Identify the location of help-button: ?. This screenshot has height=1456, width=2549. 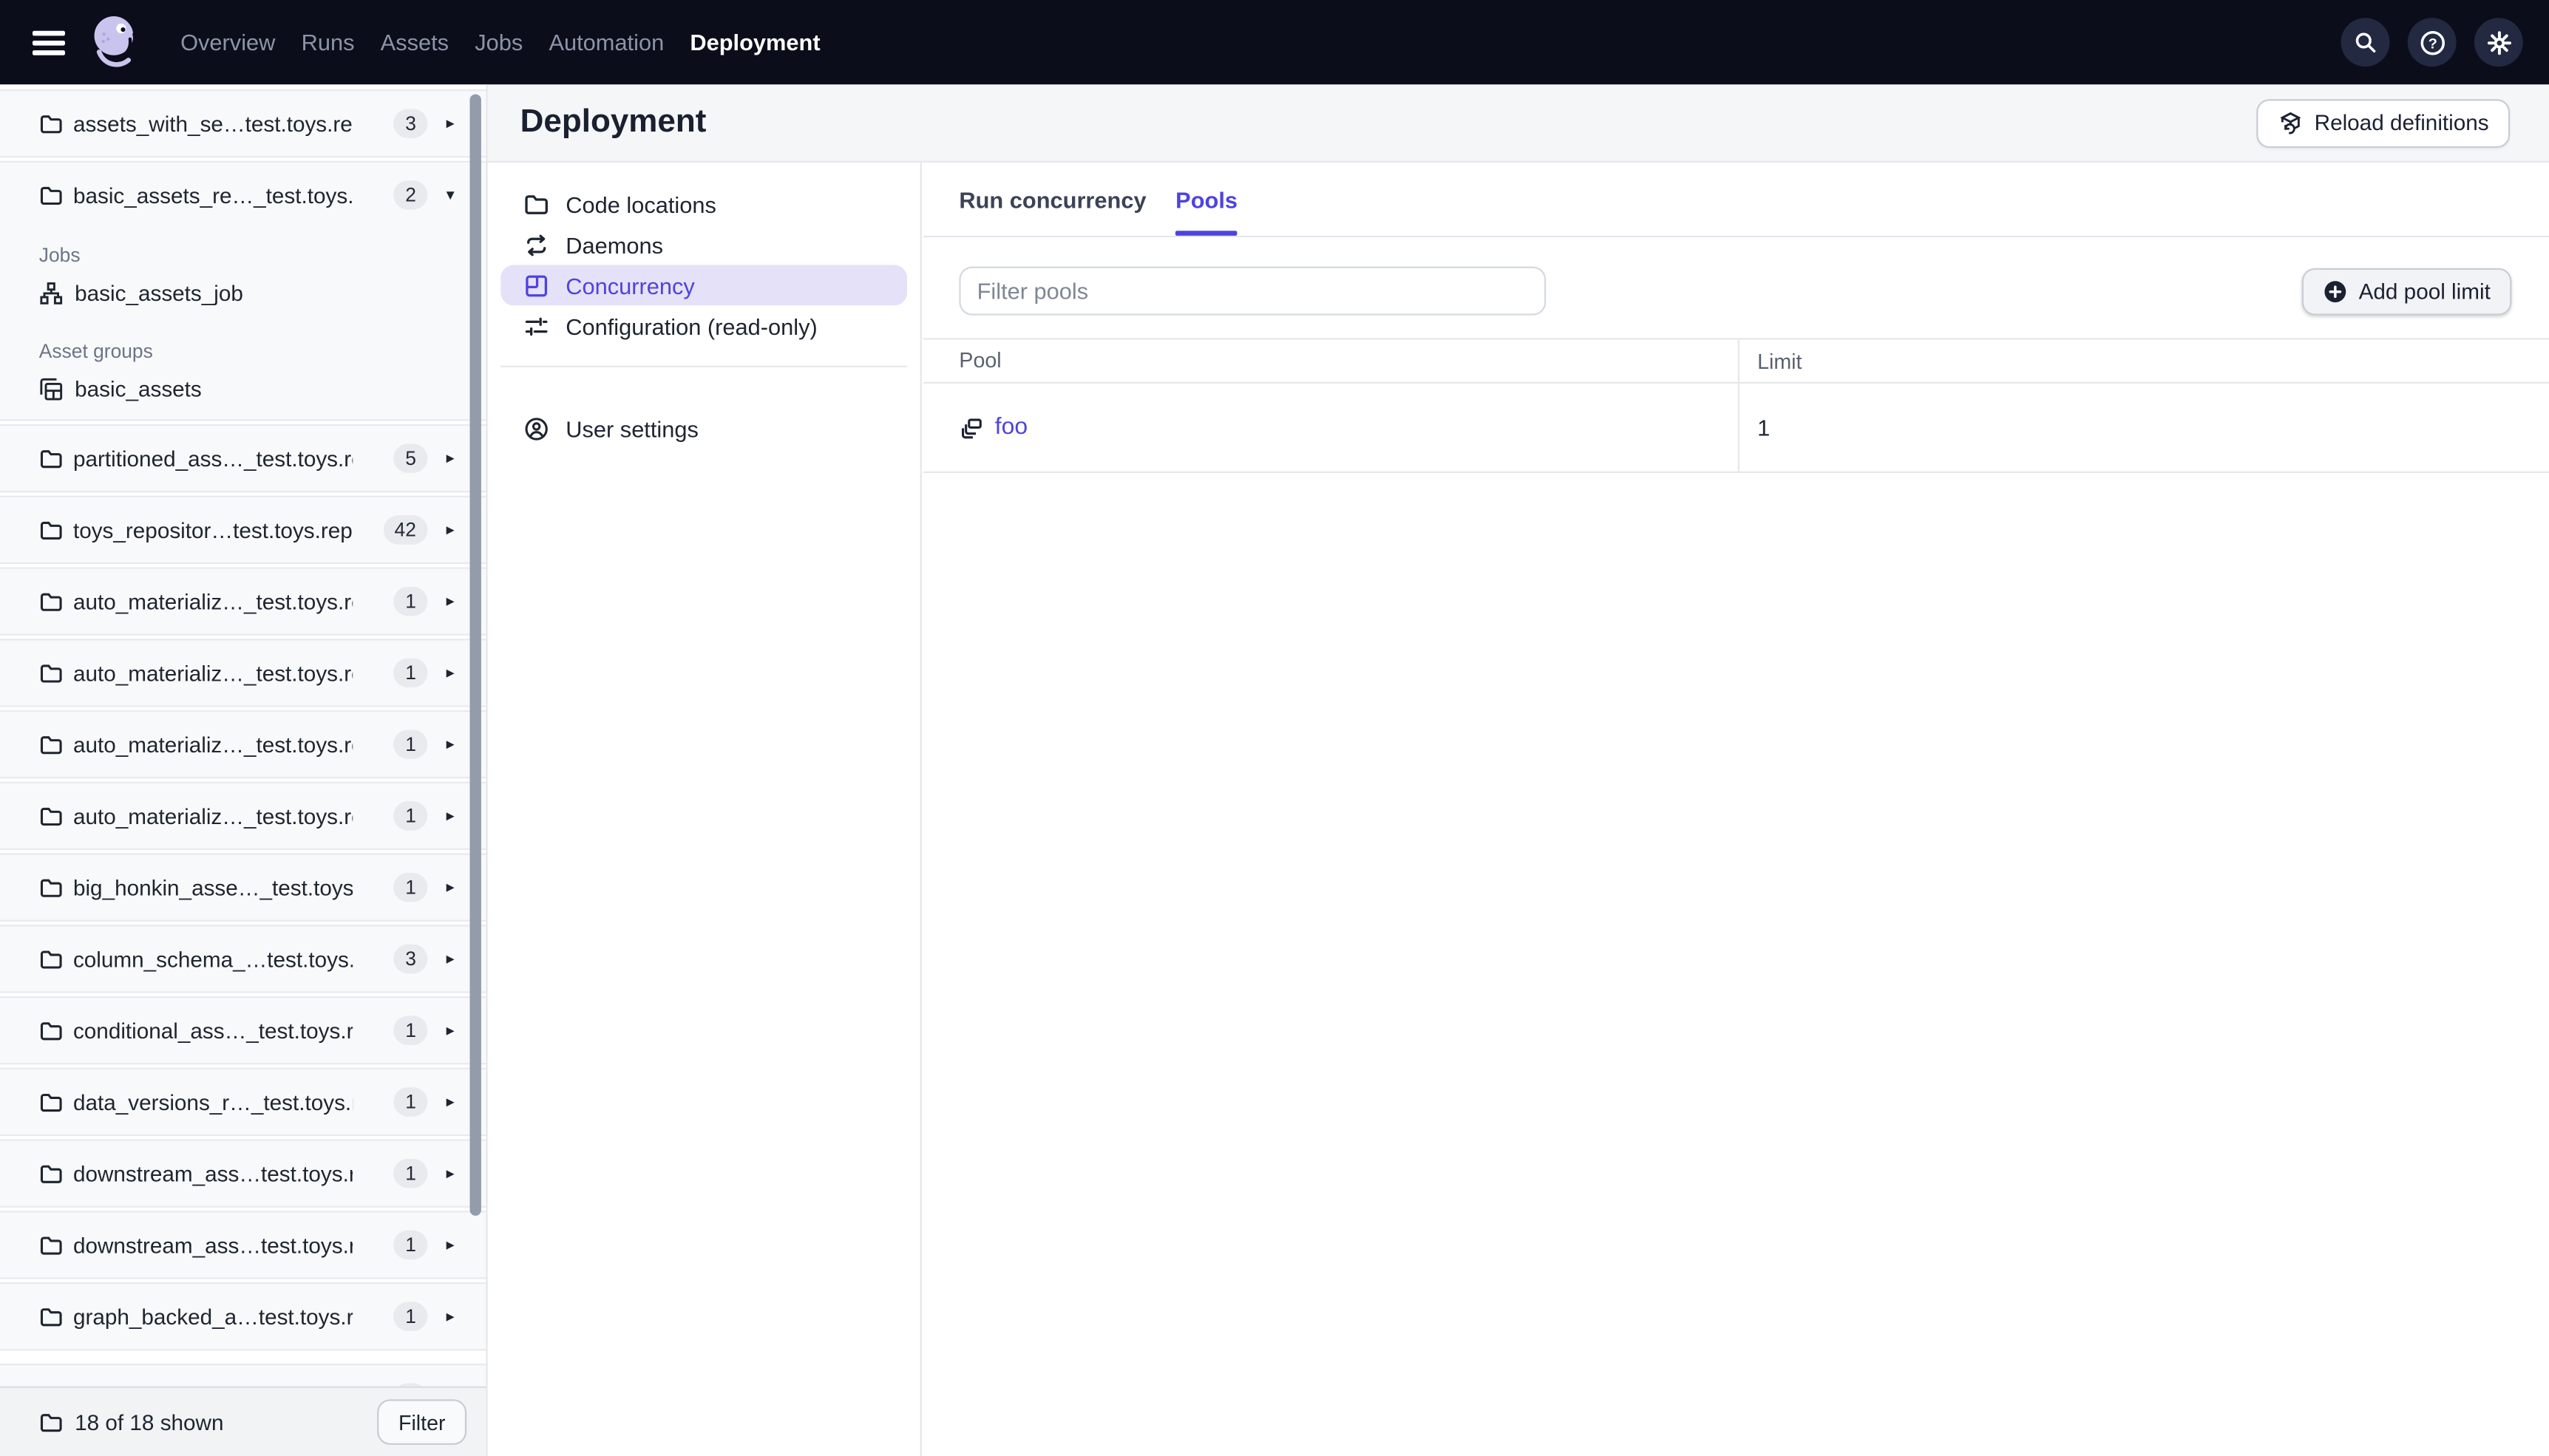
(2432, 42).